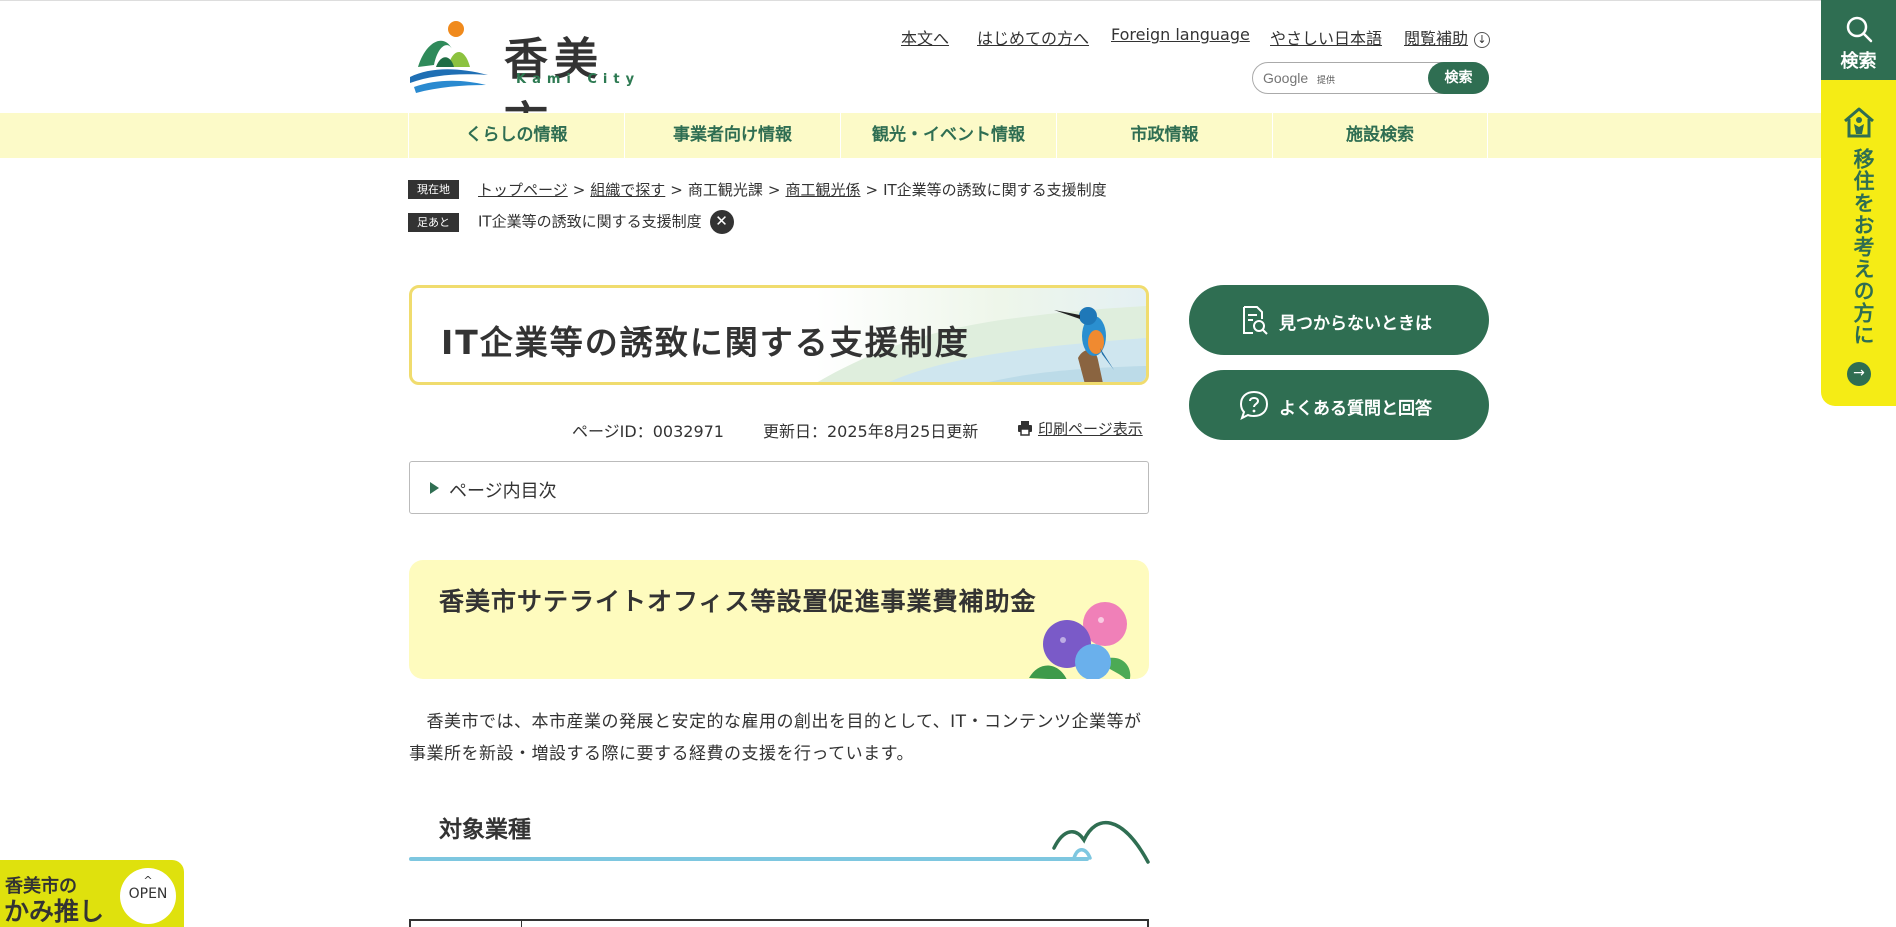  I want to click on site-logo: 香美市 Kami City, so click(528, 84).